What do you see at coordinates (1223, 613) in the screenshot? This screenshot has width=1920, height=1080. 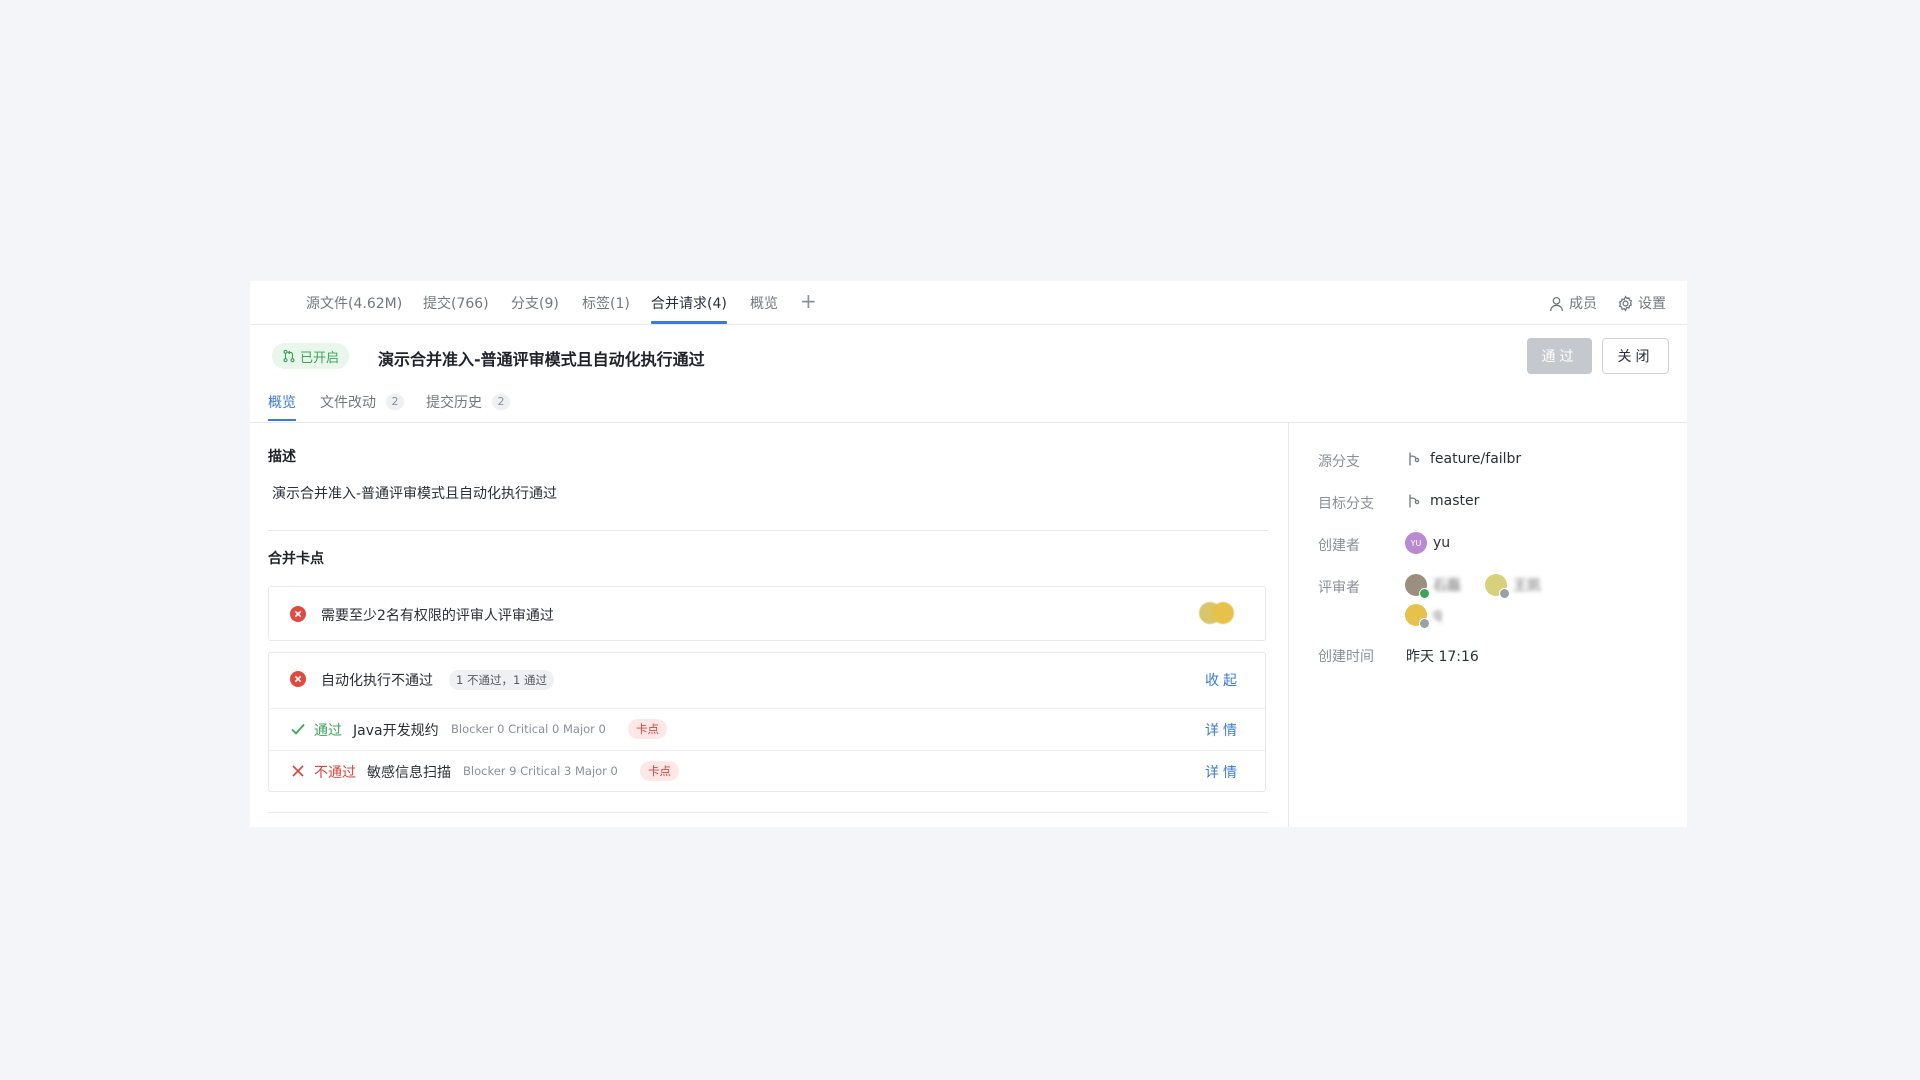 I see `reviewer-avatar` at bounding box center [1223, 613].